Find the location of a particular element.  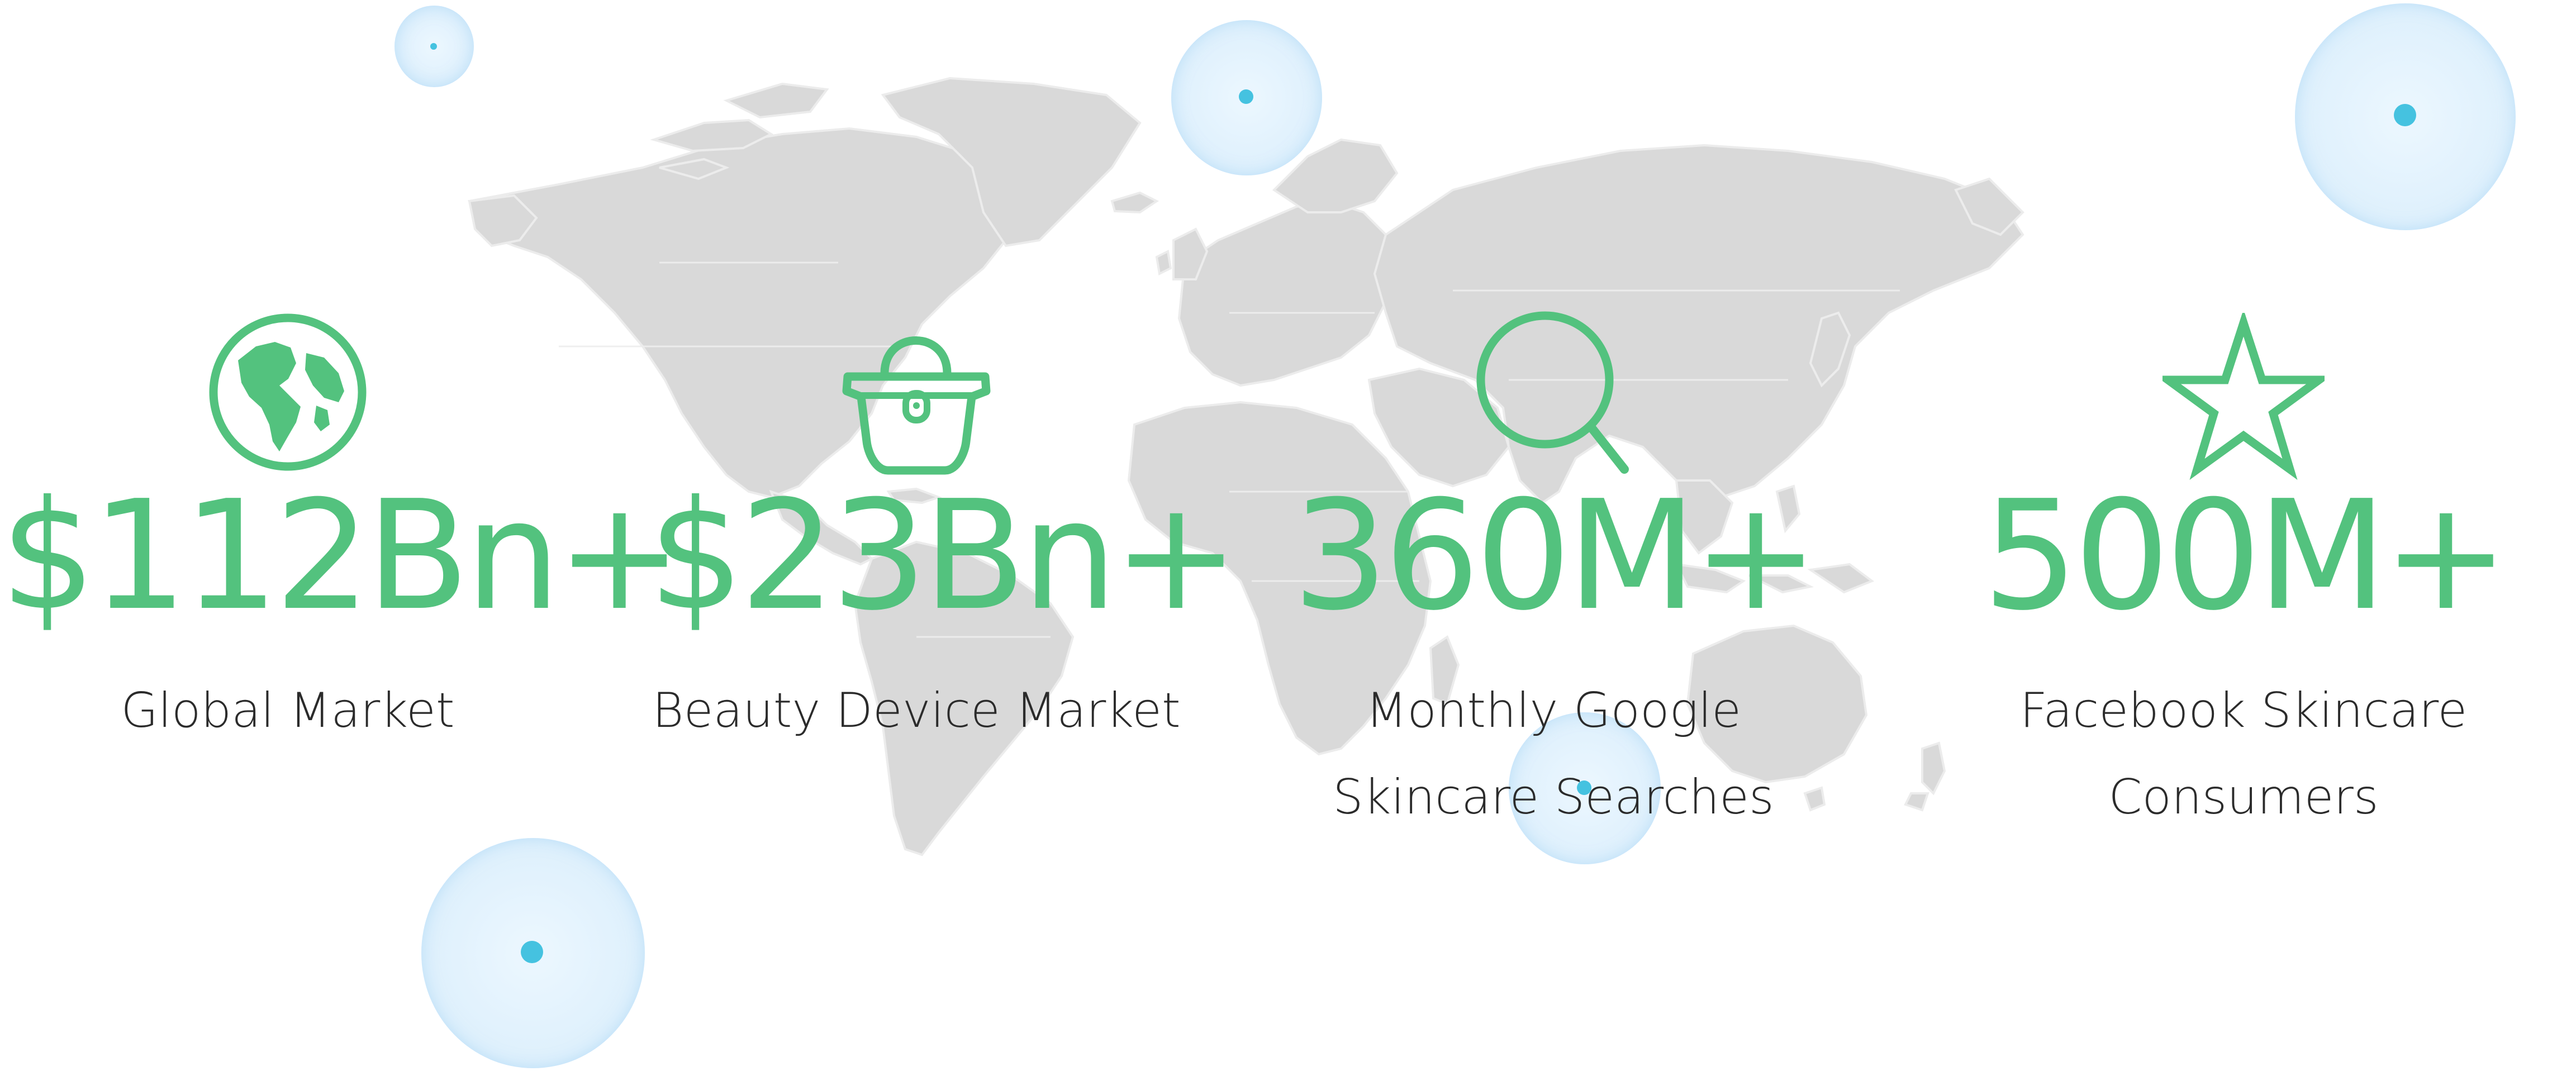

stat-global-market: $112Bn+ Global Market is located at coordinates (342, 553).